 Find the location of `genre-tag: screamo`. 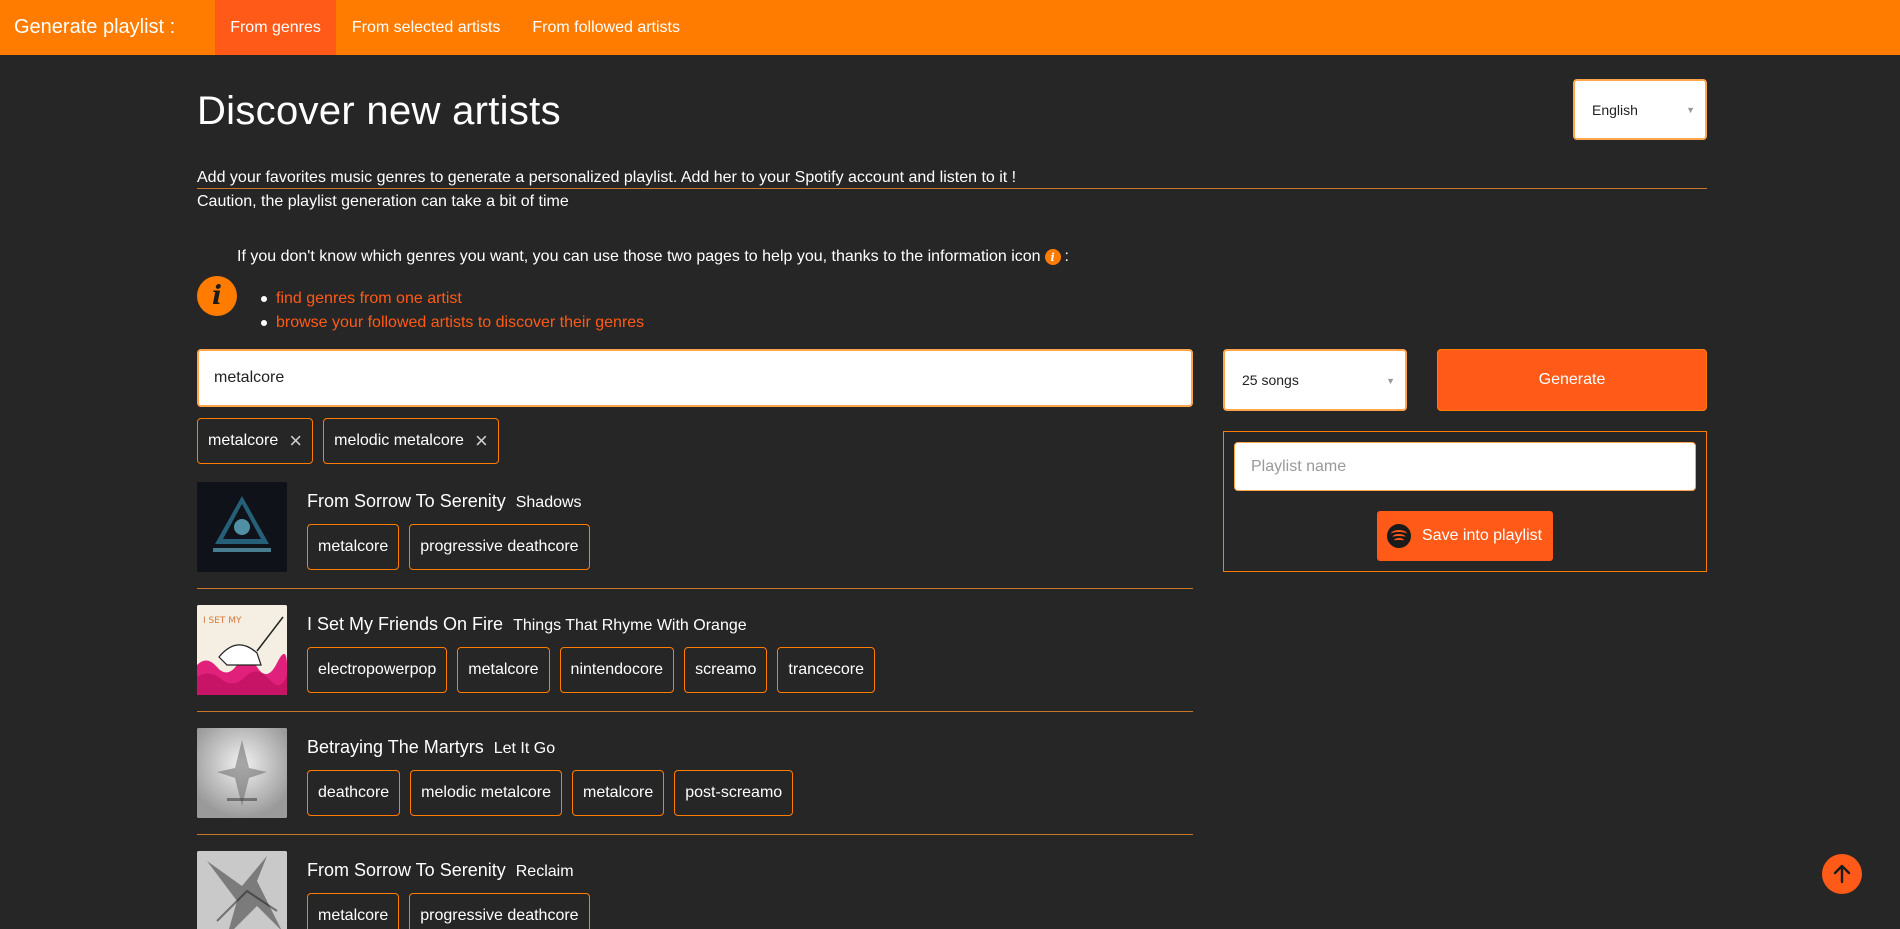

genre-tag: screamo is located at coordinates (726, 670).